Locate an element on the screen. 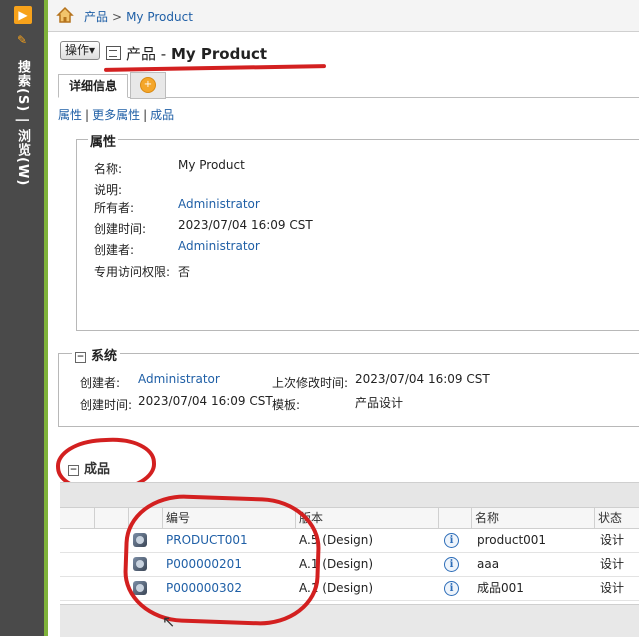 This screenshot has height=637, width=639. page-title: 产品 - My Product is located at coordinates (186, 53).